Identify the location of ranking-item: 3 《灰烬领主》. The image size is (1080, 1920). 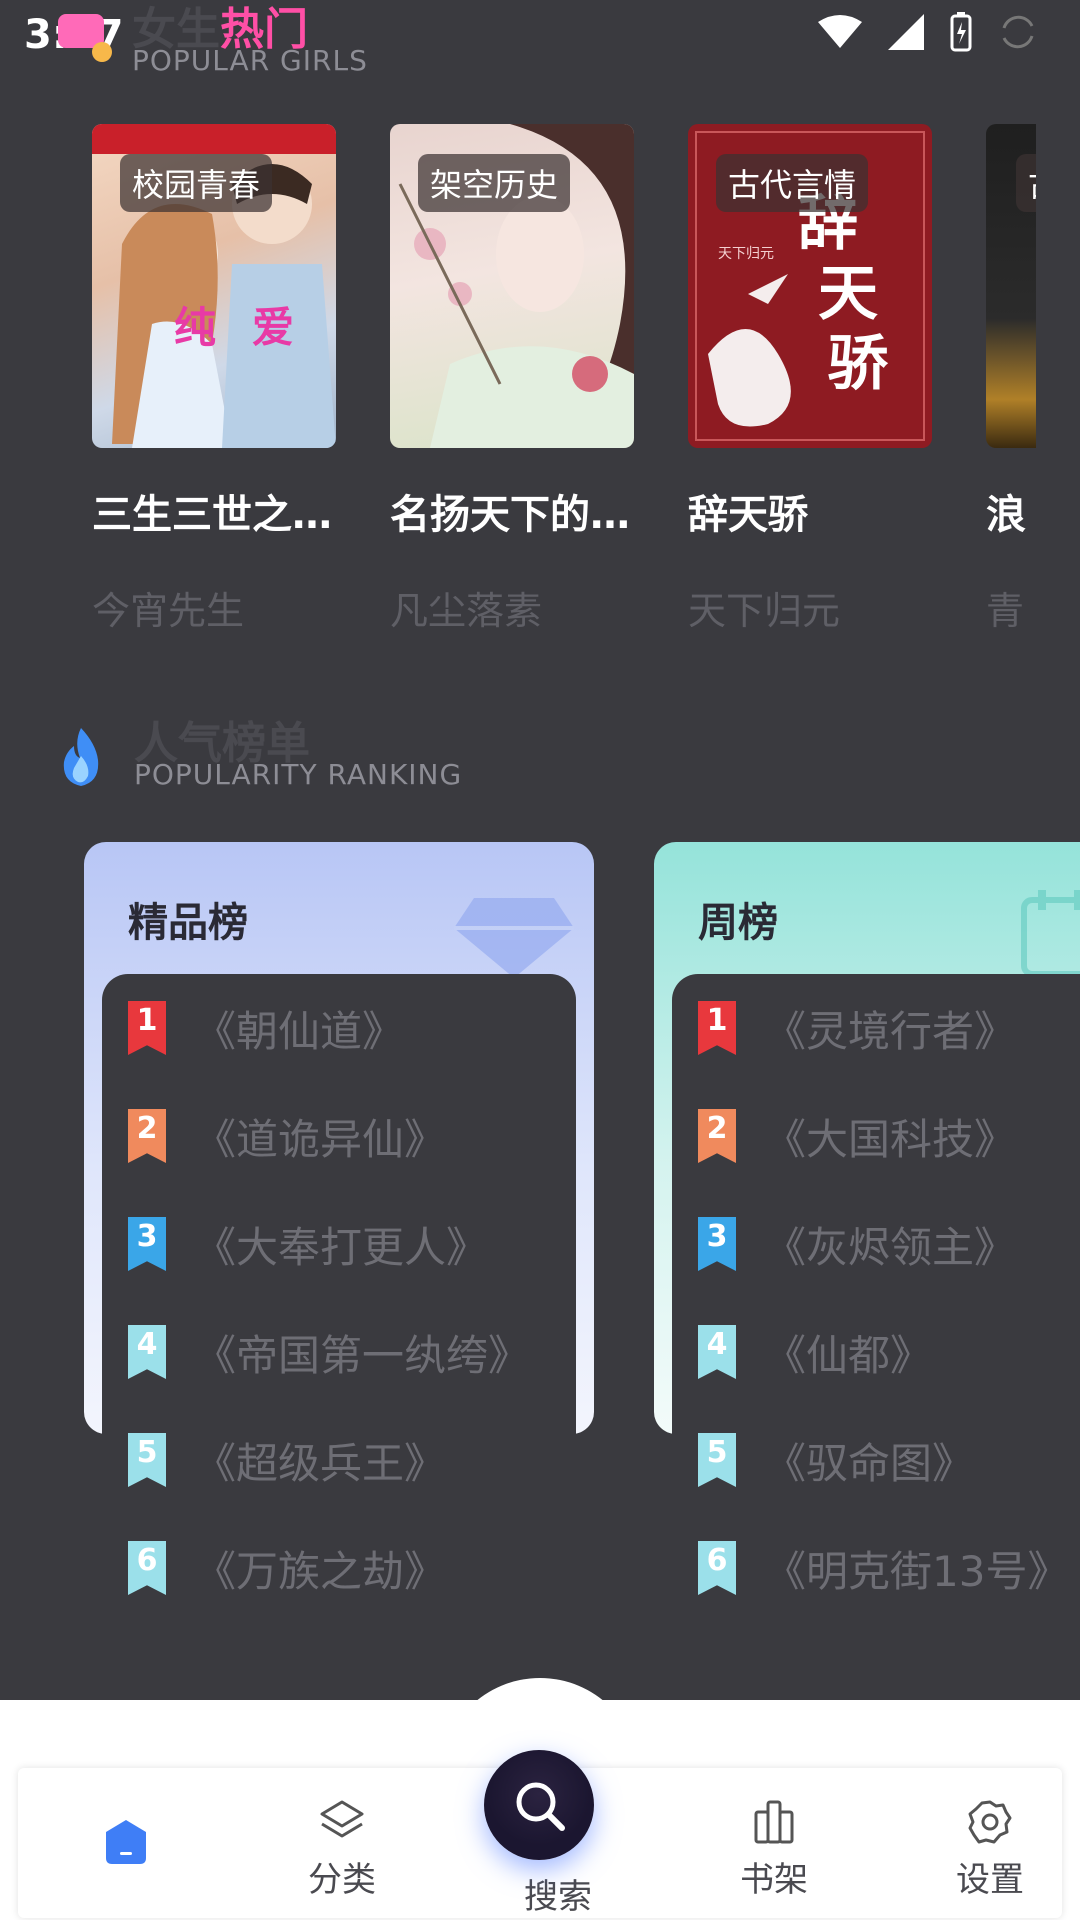
(857, 1244).